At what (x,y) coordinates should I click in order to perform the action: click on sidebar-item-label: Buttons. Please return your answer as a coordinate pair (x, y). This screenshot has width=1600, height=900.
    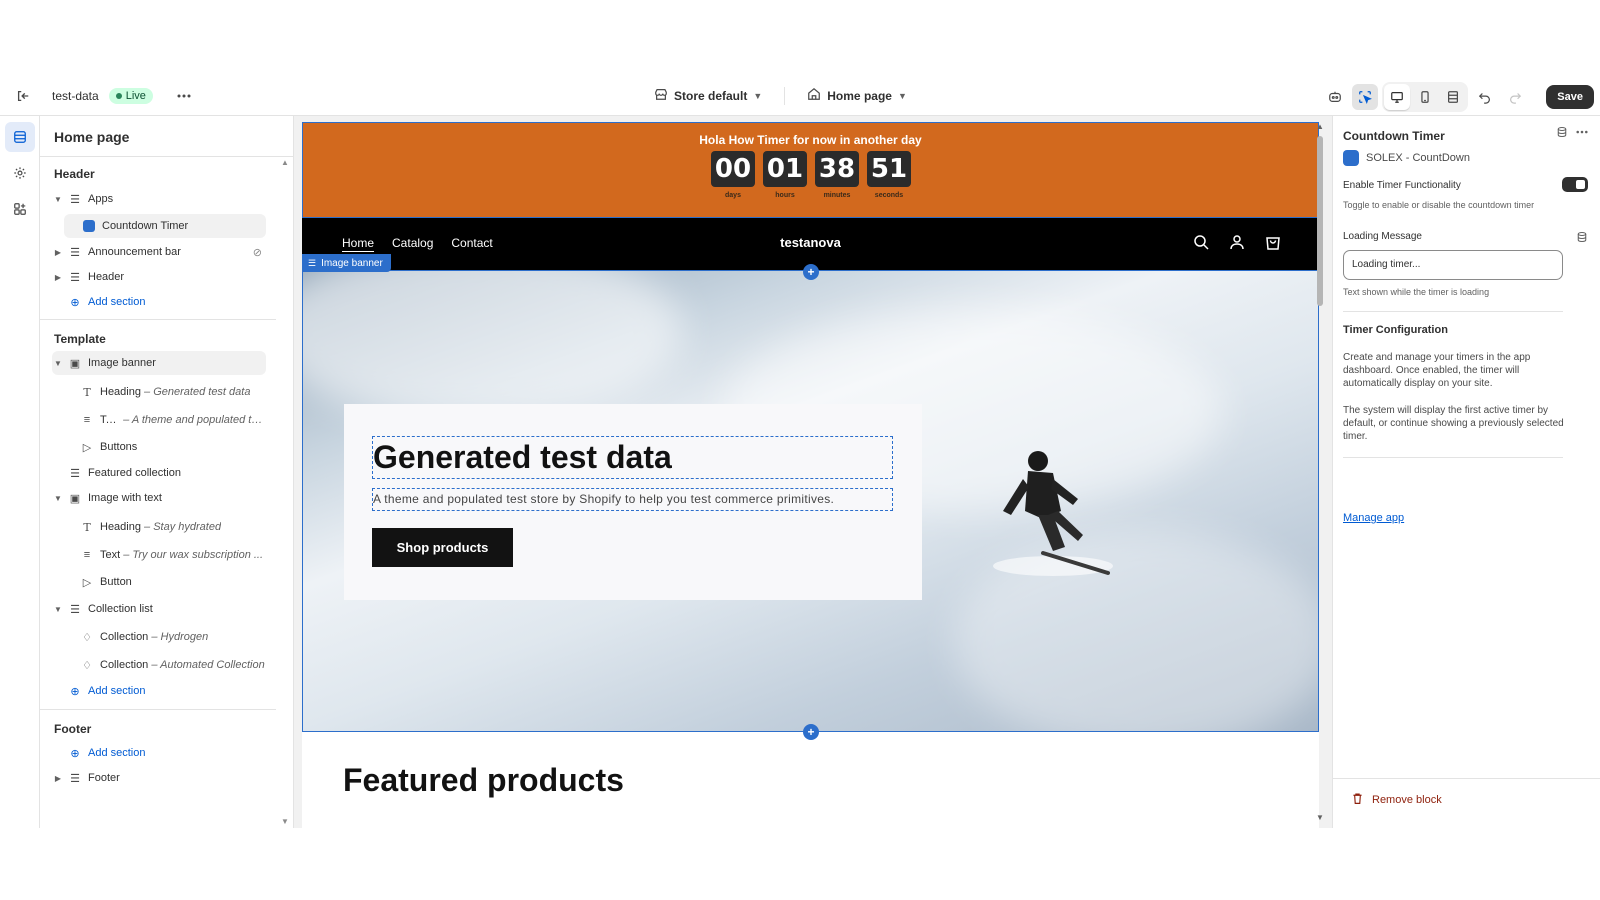
    Looking at the image, I should click on (119, 447).